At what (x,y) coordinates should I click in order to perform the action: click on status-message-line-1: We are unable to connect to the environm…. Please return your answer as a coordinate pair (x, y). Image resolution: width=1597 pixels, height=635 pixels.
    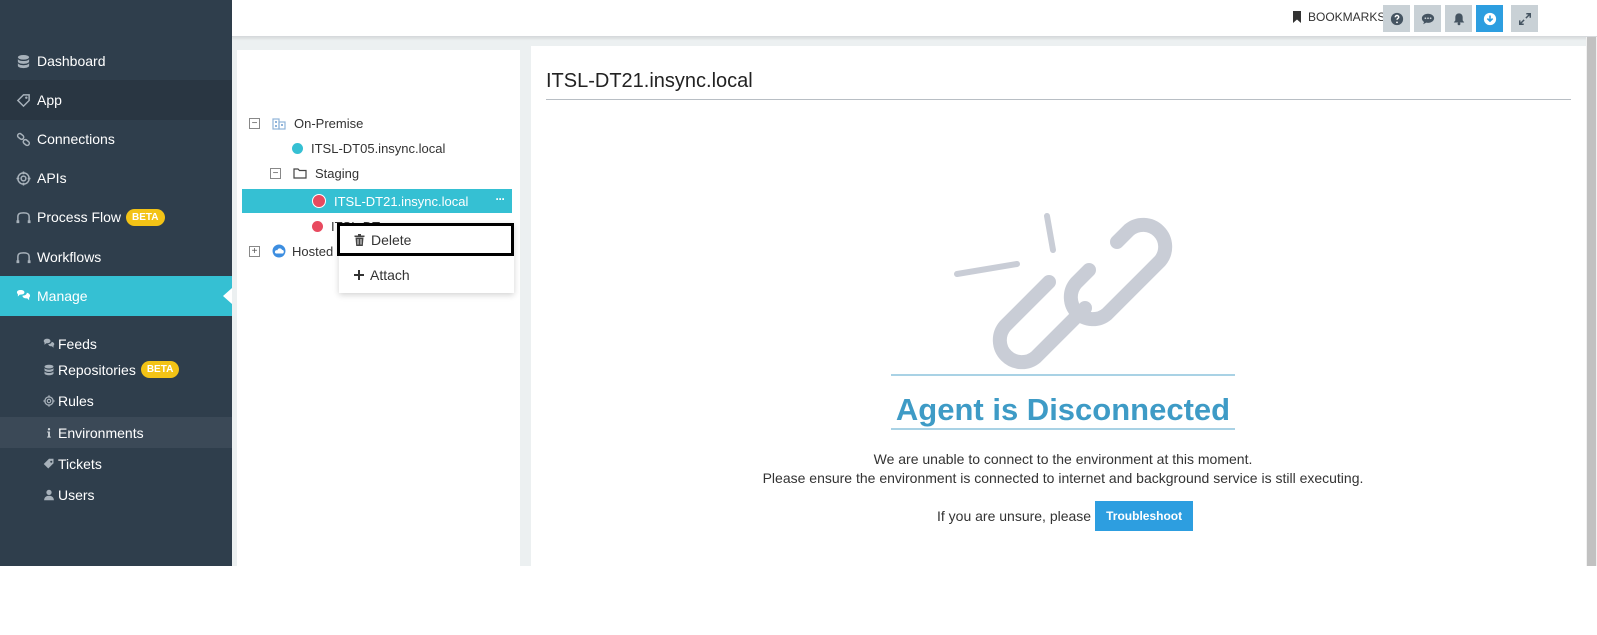
    Looking at the image, I should click on (1063, 459).